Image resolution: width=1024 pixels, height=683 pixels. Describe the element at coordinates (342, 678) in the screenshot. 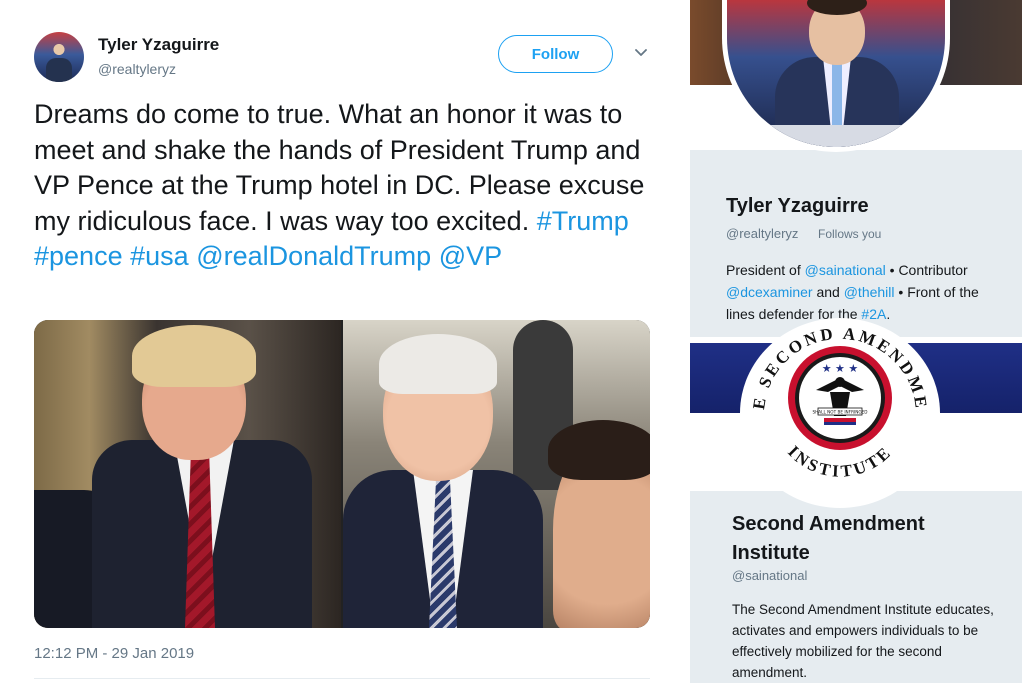

I see `divider` at that location.